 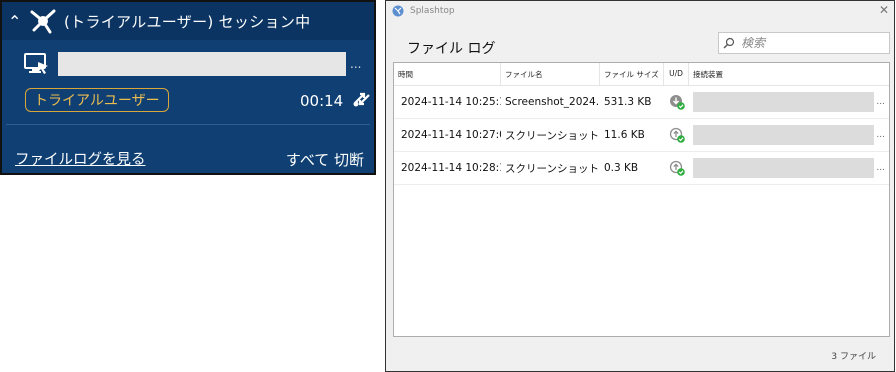 What do you see at coordinates (362, 99) in the screenshot?
I see `file-transfer-icon` at bounding box center [362, 99].